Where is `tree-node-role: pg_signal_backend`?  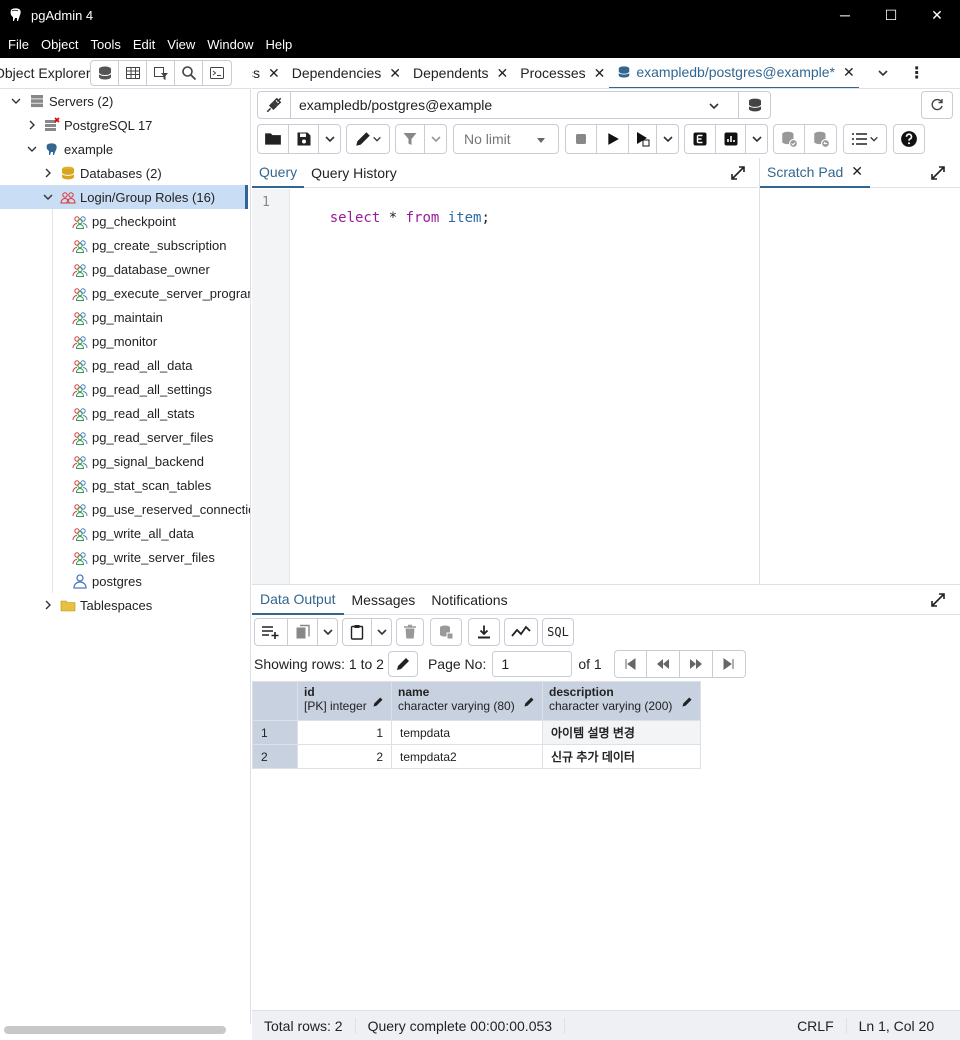 tree-node-role: pg_signal_backend is located at coordinates (102, 461).